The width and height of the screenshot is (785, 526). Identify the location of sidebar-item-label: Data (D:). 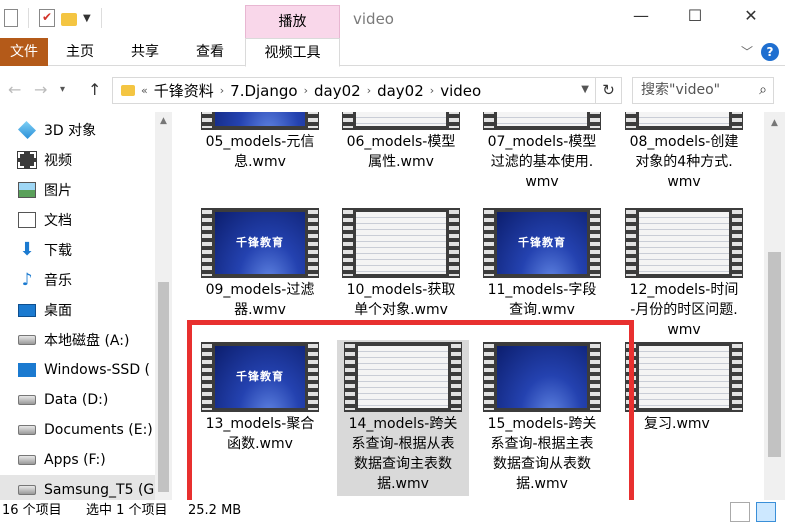
(76, 400).